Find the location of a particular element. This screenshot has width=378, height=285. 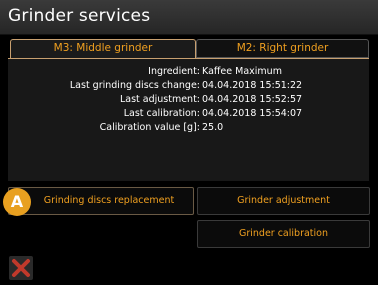

page-title: Grinder services is located at coordinates (79, 16).